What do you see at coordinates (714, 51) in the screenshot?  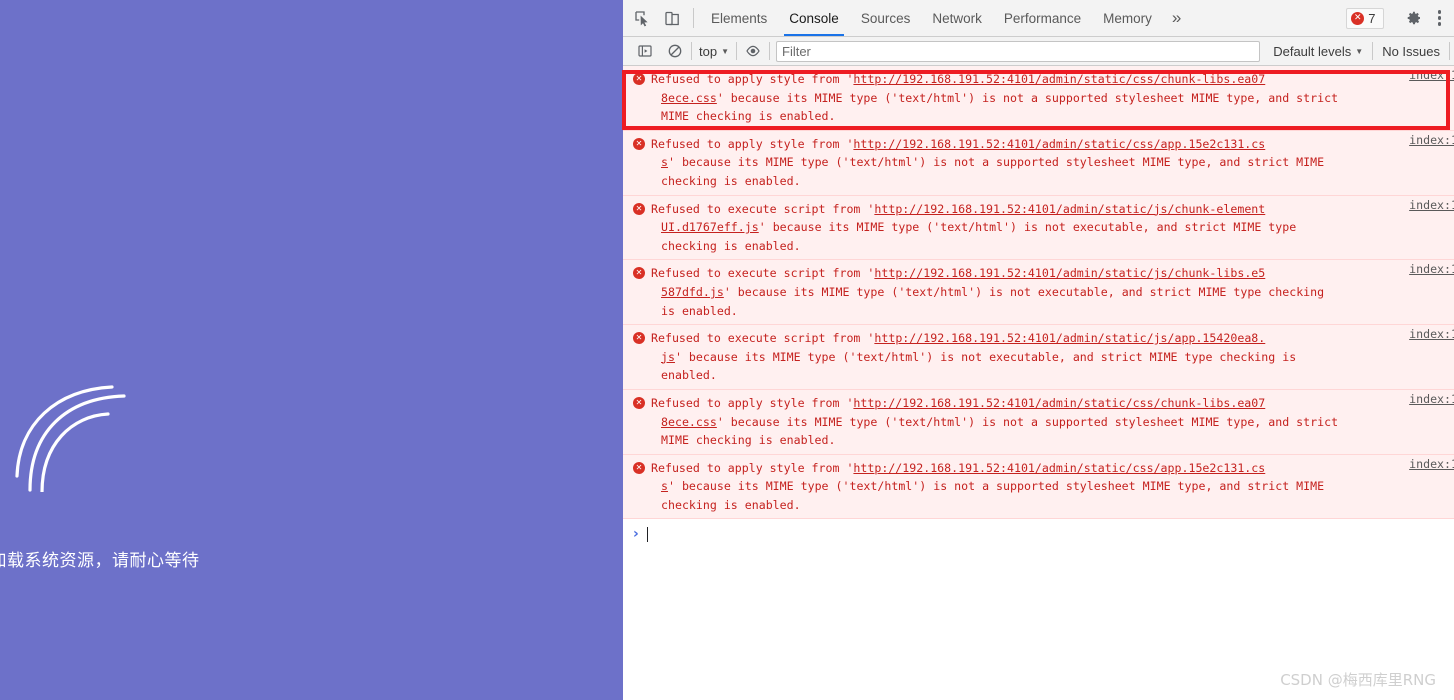 I see `execution-context-selector: top ▼` at bounding box center [714, 51].